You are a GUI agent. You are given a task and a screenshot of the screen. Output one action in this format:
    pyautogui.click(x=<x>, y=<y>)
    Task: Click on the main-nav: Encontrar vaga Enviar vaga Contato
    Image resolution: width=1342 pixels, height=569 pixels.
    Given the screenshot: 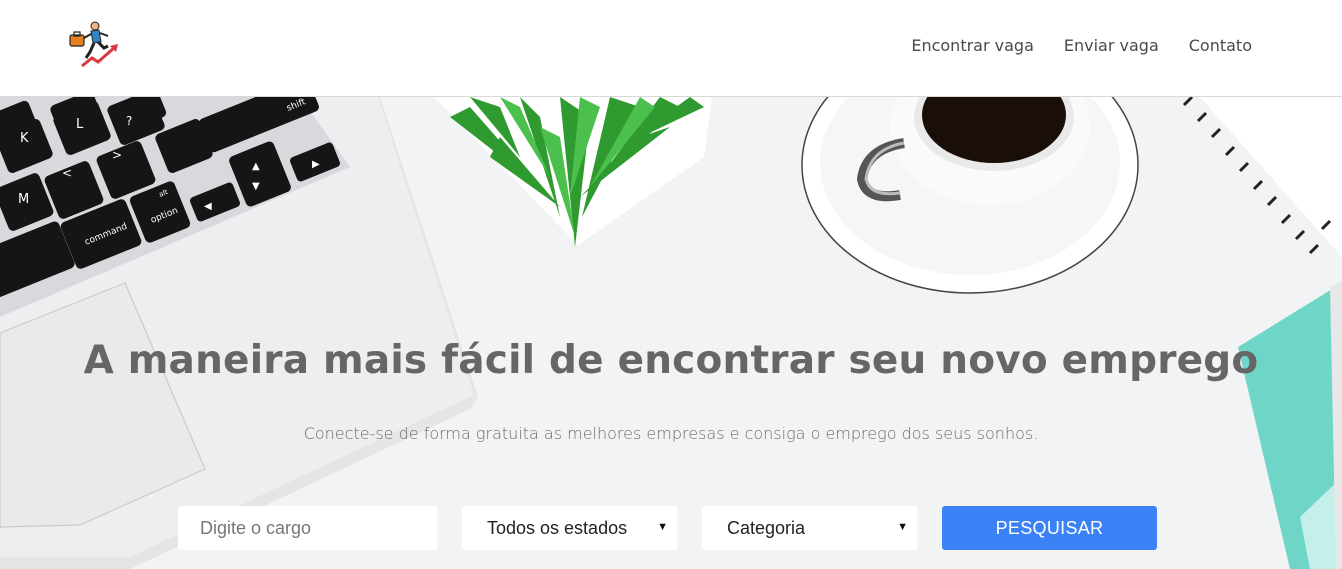 What is the action you would take?
    pyautogui.click(x=1081, y=45)
    